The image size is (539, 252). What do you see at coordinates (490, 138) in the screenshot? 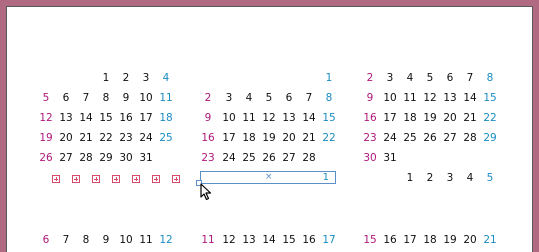
I see `calendar-day-cell: 29` at bounding box center [490, 138].